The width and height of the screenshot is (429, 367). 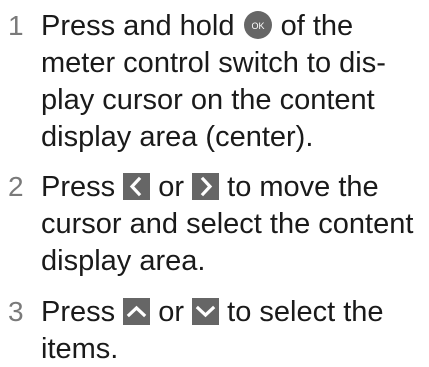 I want to click on step-1-line-2: meter control switch to dis-, so click(x=213, y=63).